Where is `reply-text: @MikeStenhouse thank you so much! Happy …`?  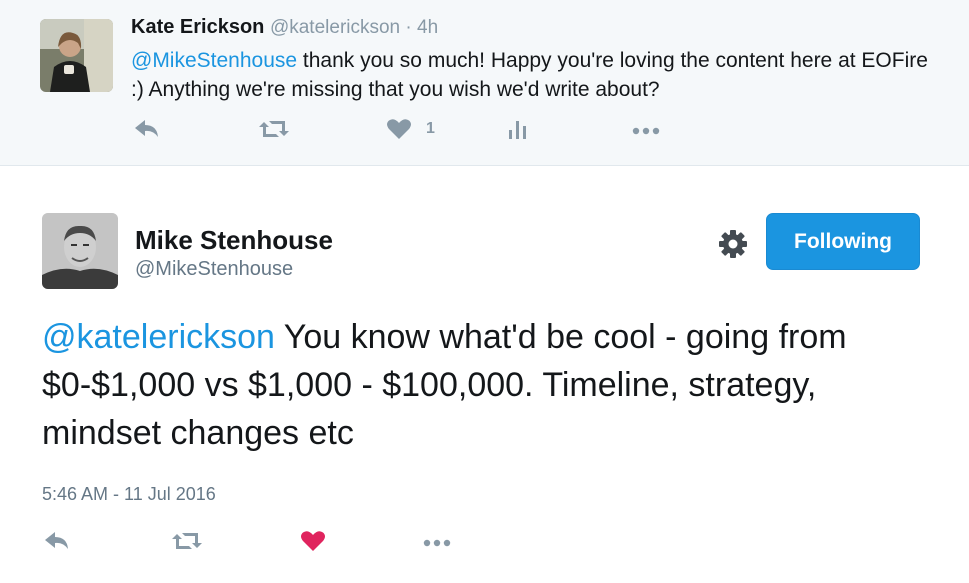 reply-text: @MikeStenhouse thank you so much! Happy … is located at coordinates (531, 75).